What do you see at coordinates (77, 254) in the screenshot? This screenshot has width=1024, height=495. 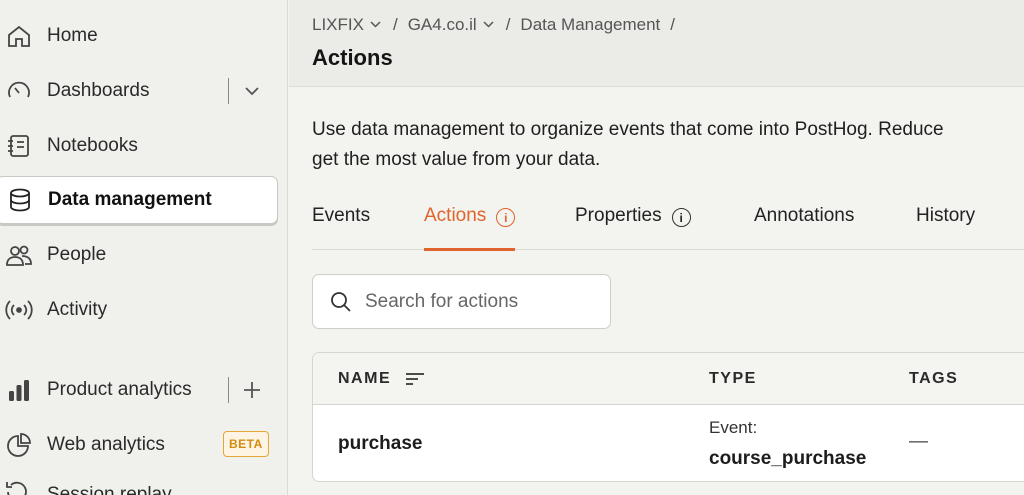 I see `sidebar-item-label: People` at bounding box center [77, 254].